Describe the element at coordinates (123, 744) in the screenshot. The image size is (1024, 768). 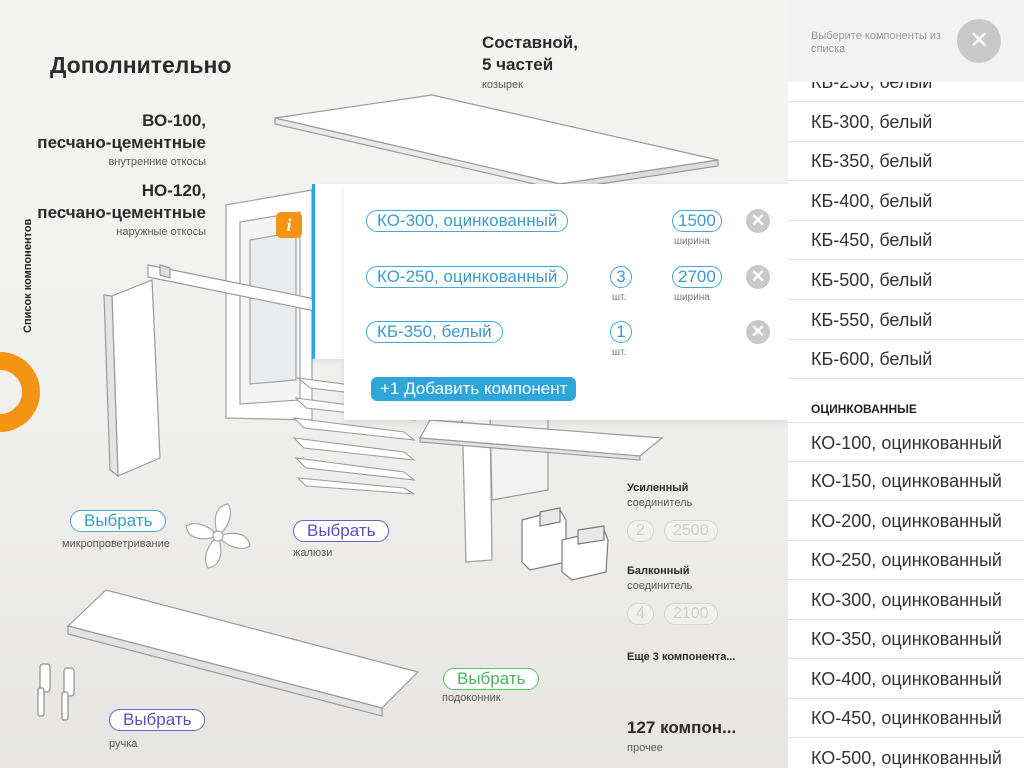
I see `handle-caption: ручка` at that location.